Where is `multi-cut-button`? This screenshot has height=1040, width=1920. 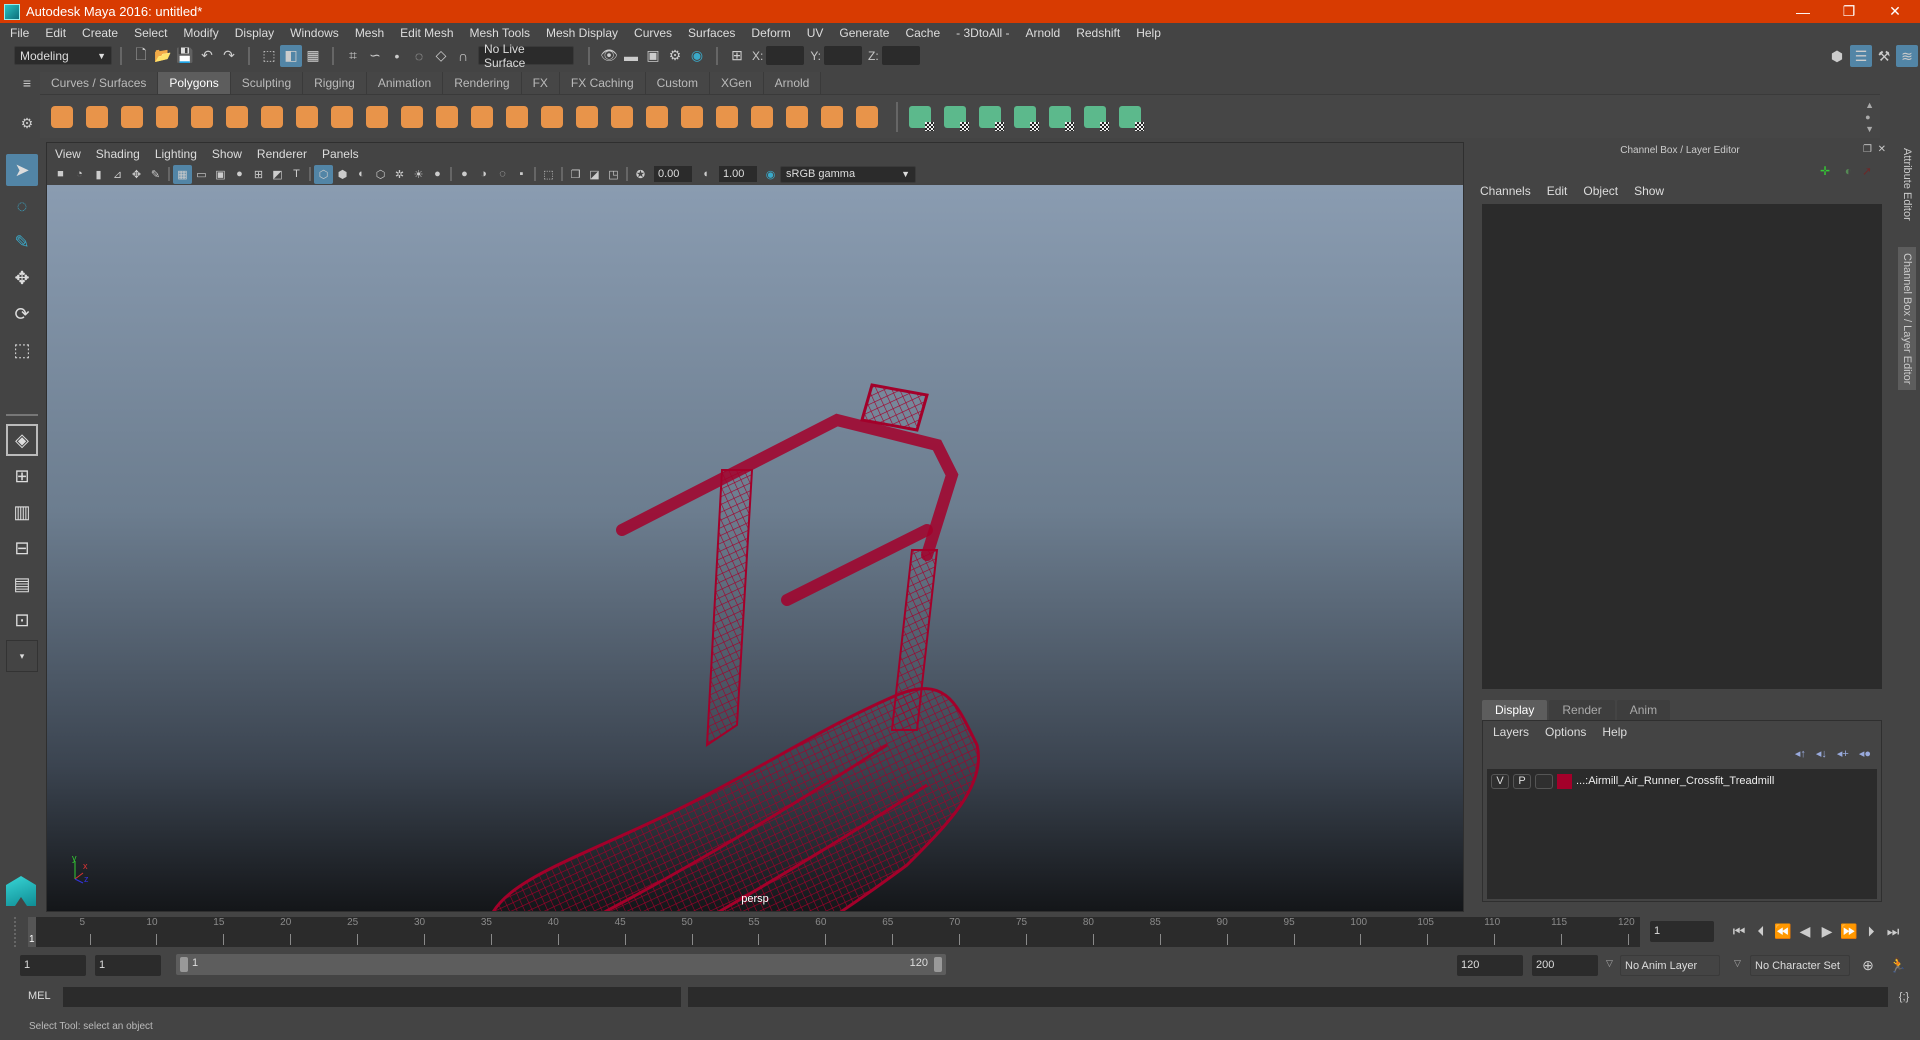
multi-cut-button is located at coordinates (622, 117).